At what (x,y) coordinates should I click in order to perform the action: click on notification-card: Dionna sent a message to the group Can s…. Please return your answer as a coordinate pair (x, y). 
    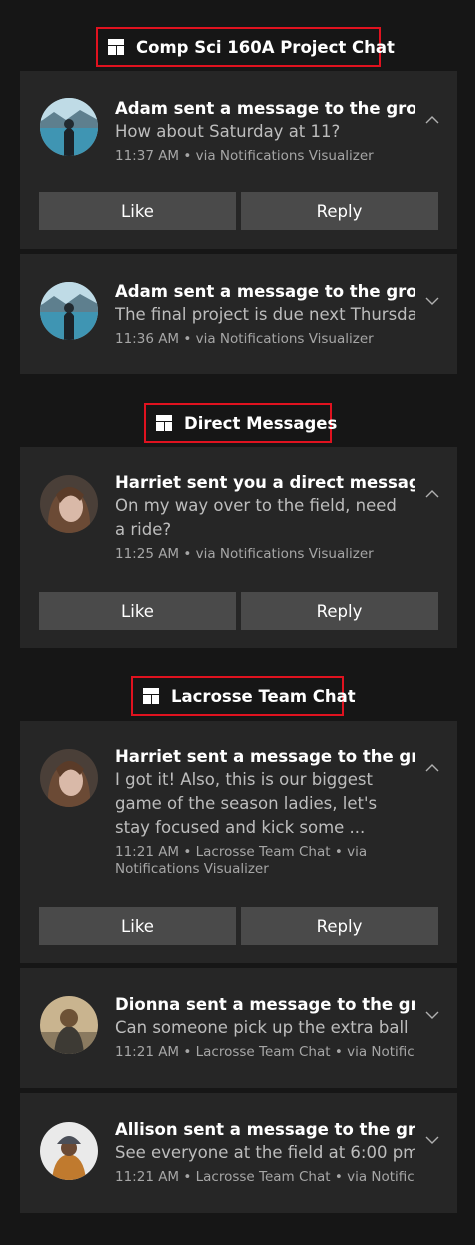
    Looking at the image, I should click on (238, 1028).